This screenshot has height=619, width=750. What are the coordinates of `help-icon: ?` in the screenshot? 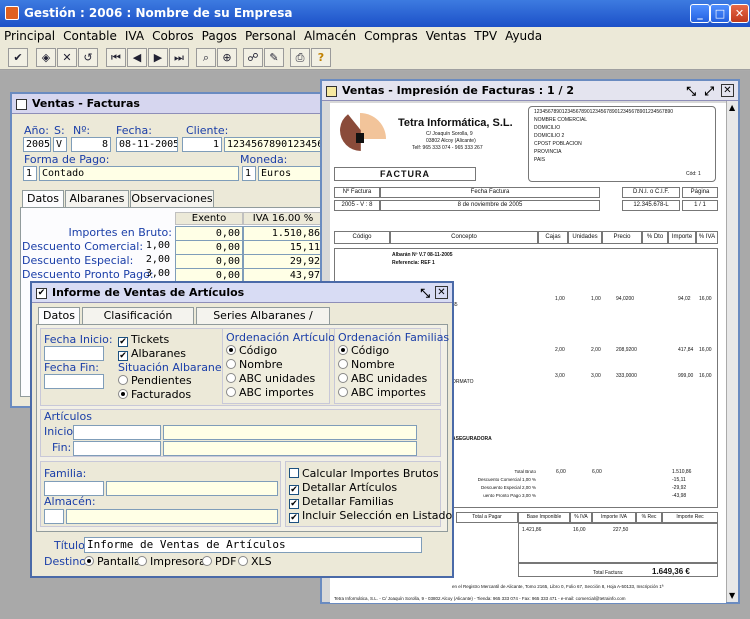 It's located at (321, 57).